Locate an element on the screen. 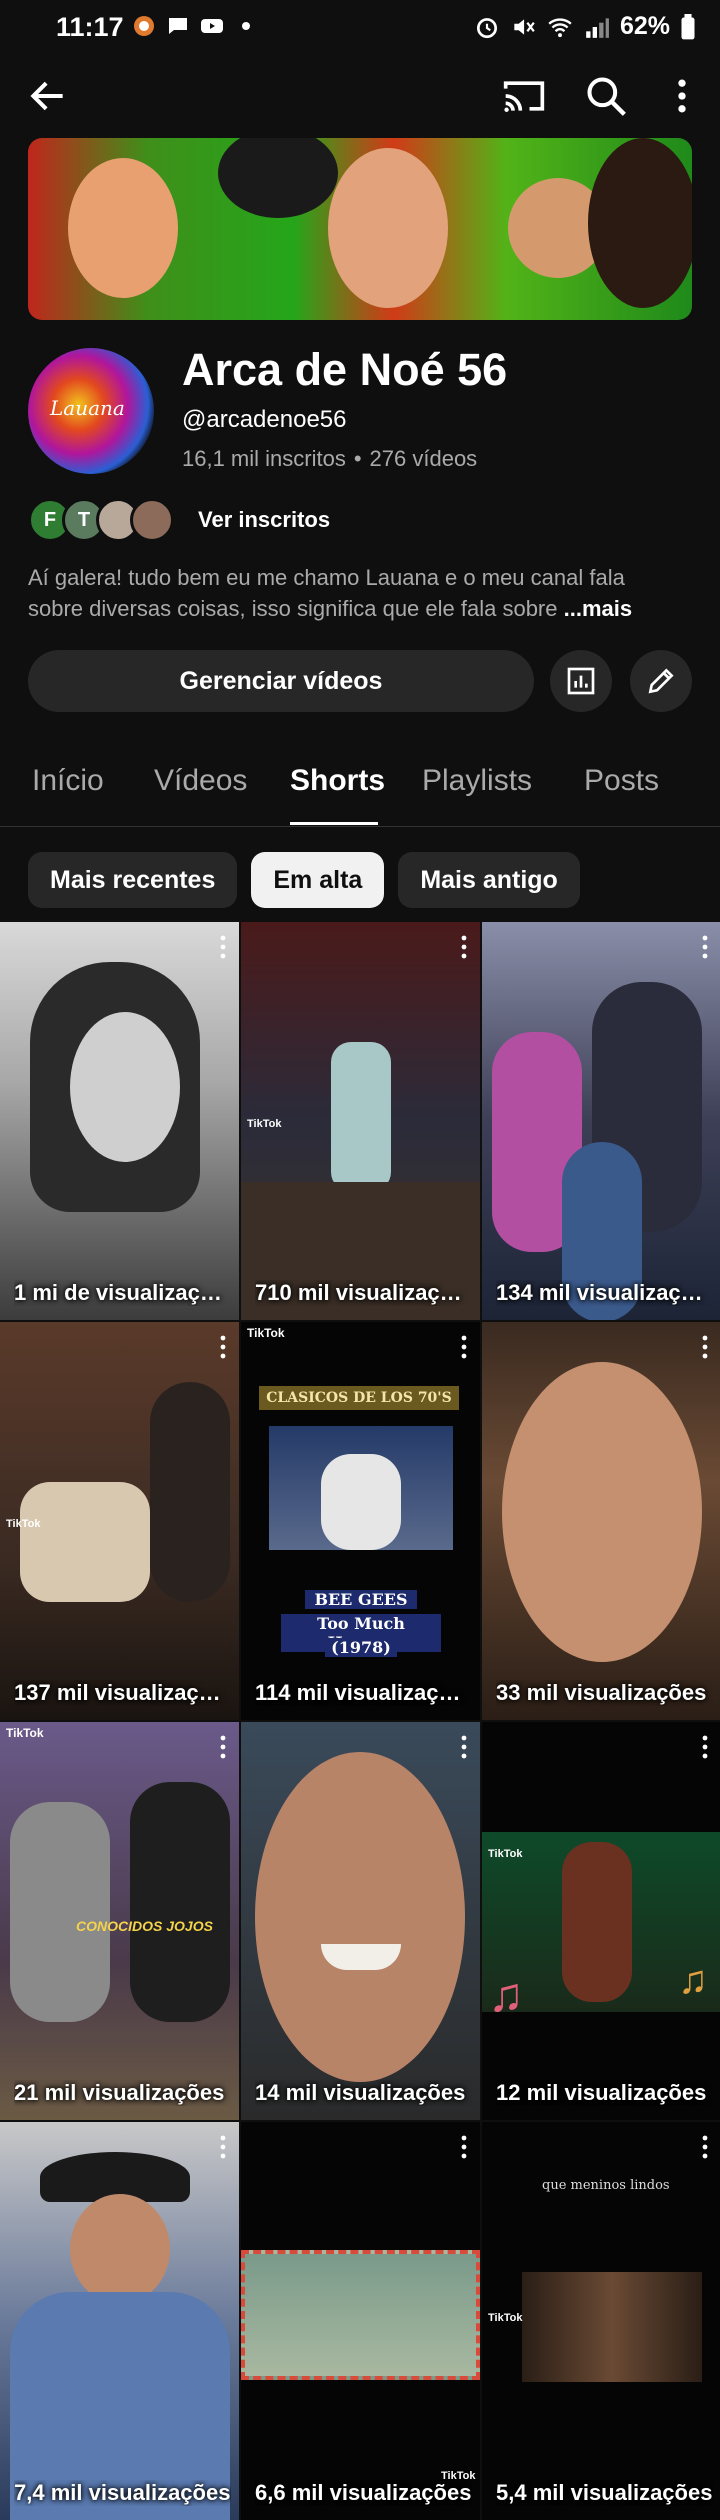 This screenshot has width=720, height=2520. short-tile: TikTok 710 mil visualizações is located at coordinates (360, 1121).